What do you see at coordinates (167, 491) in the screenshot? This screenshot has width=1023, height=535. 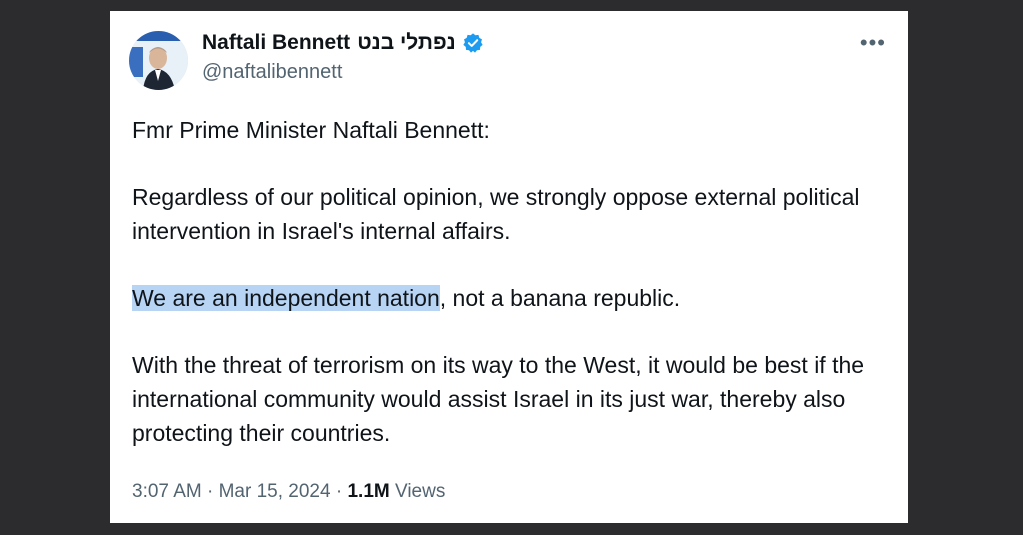 I see `tweet-time: 3:07 AM` at bounding box center [167, 491].